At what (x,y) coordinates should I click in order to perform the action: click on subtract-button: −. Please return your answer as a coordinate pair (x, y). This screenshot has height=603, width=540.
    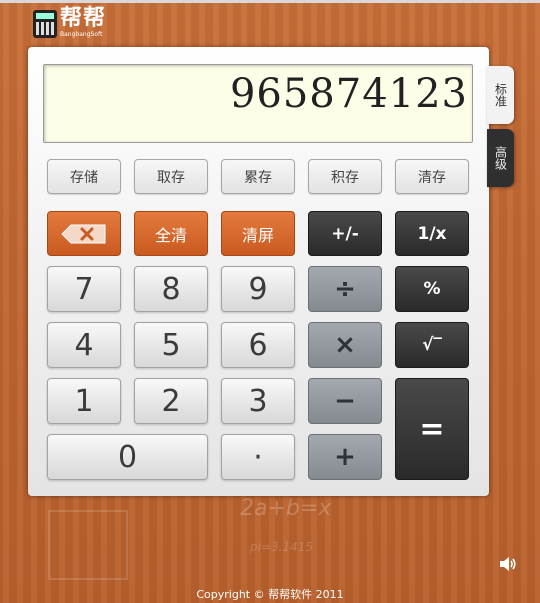
    Looking at the image, I should click on (345, 401).